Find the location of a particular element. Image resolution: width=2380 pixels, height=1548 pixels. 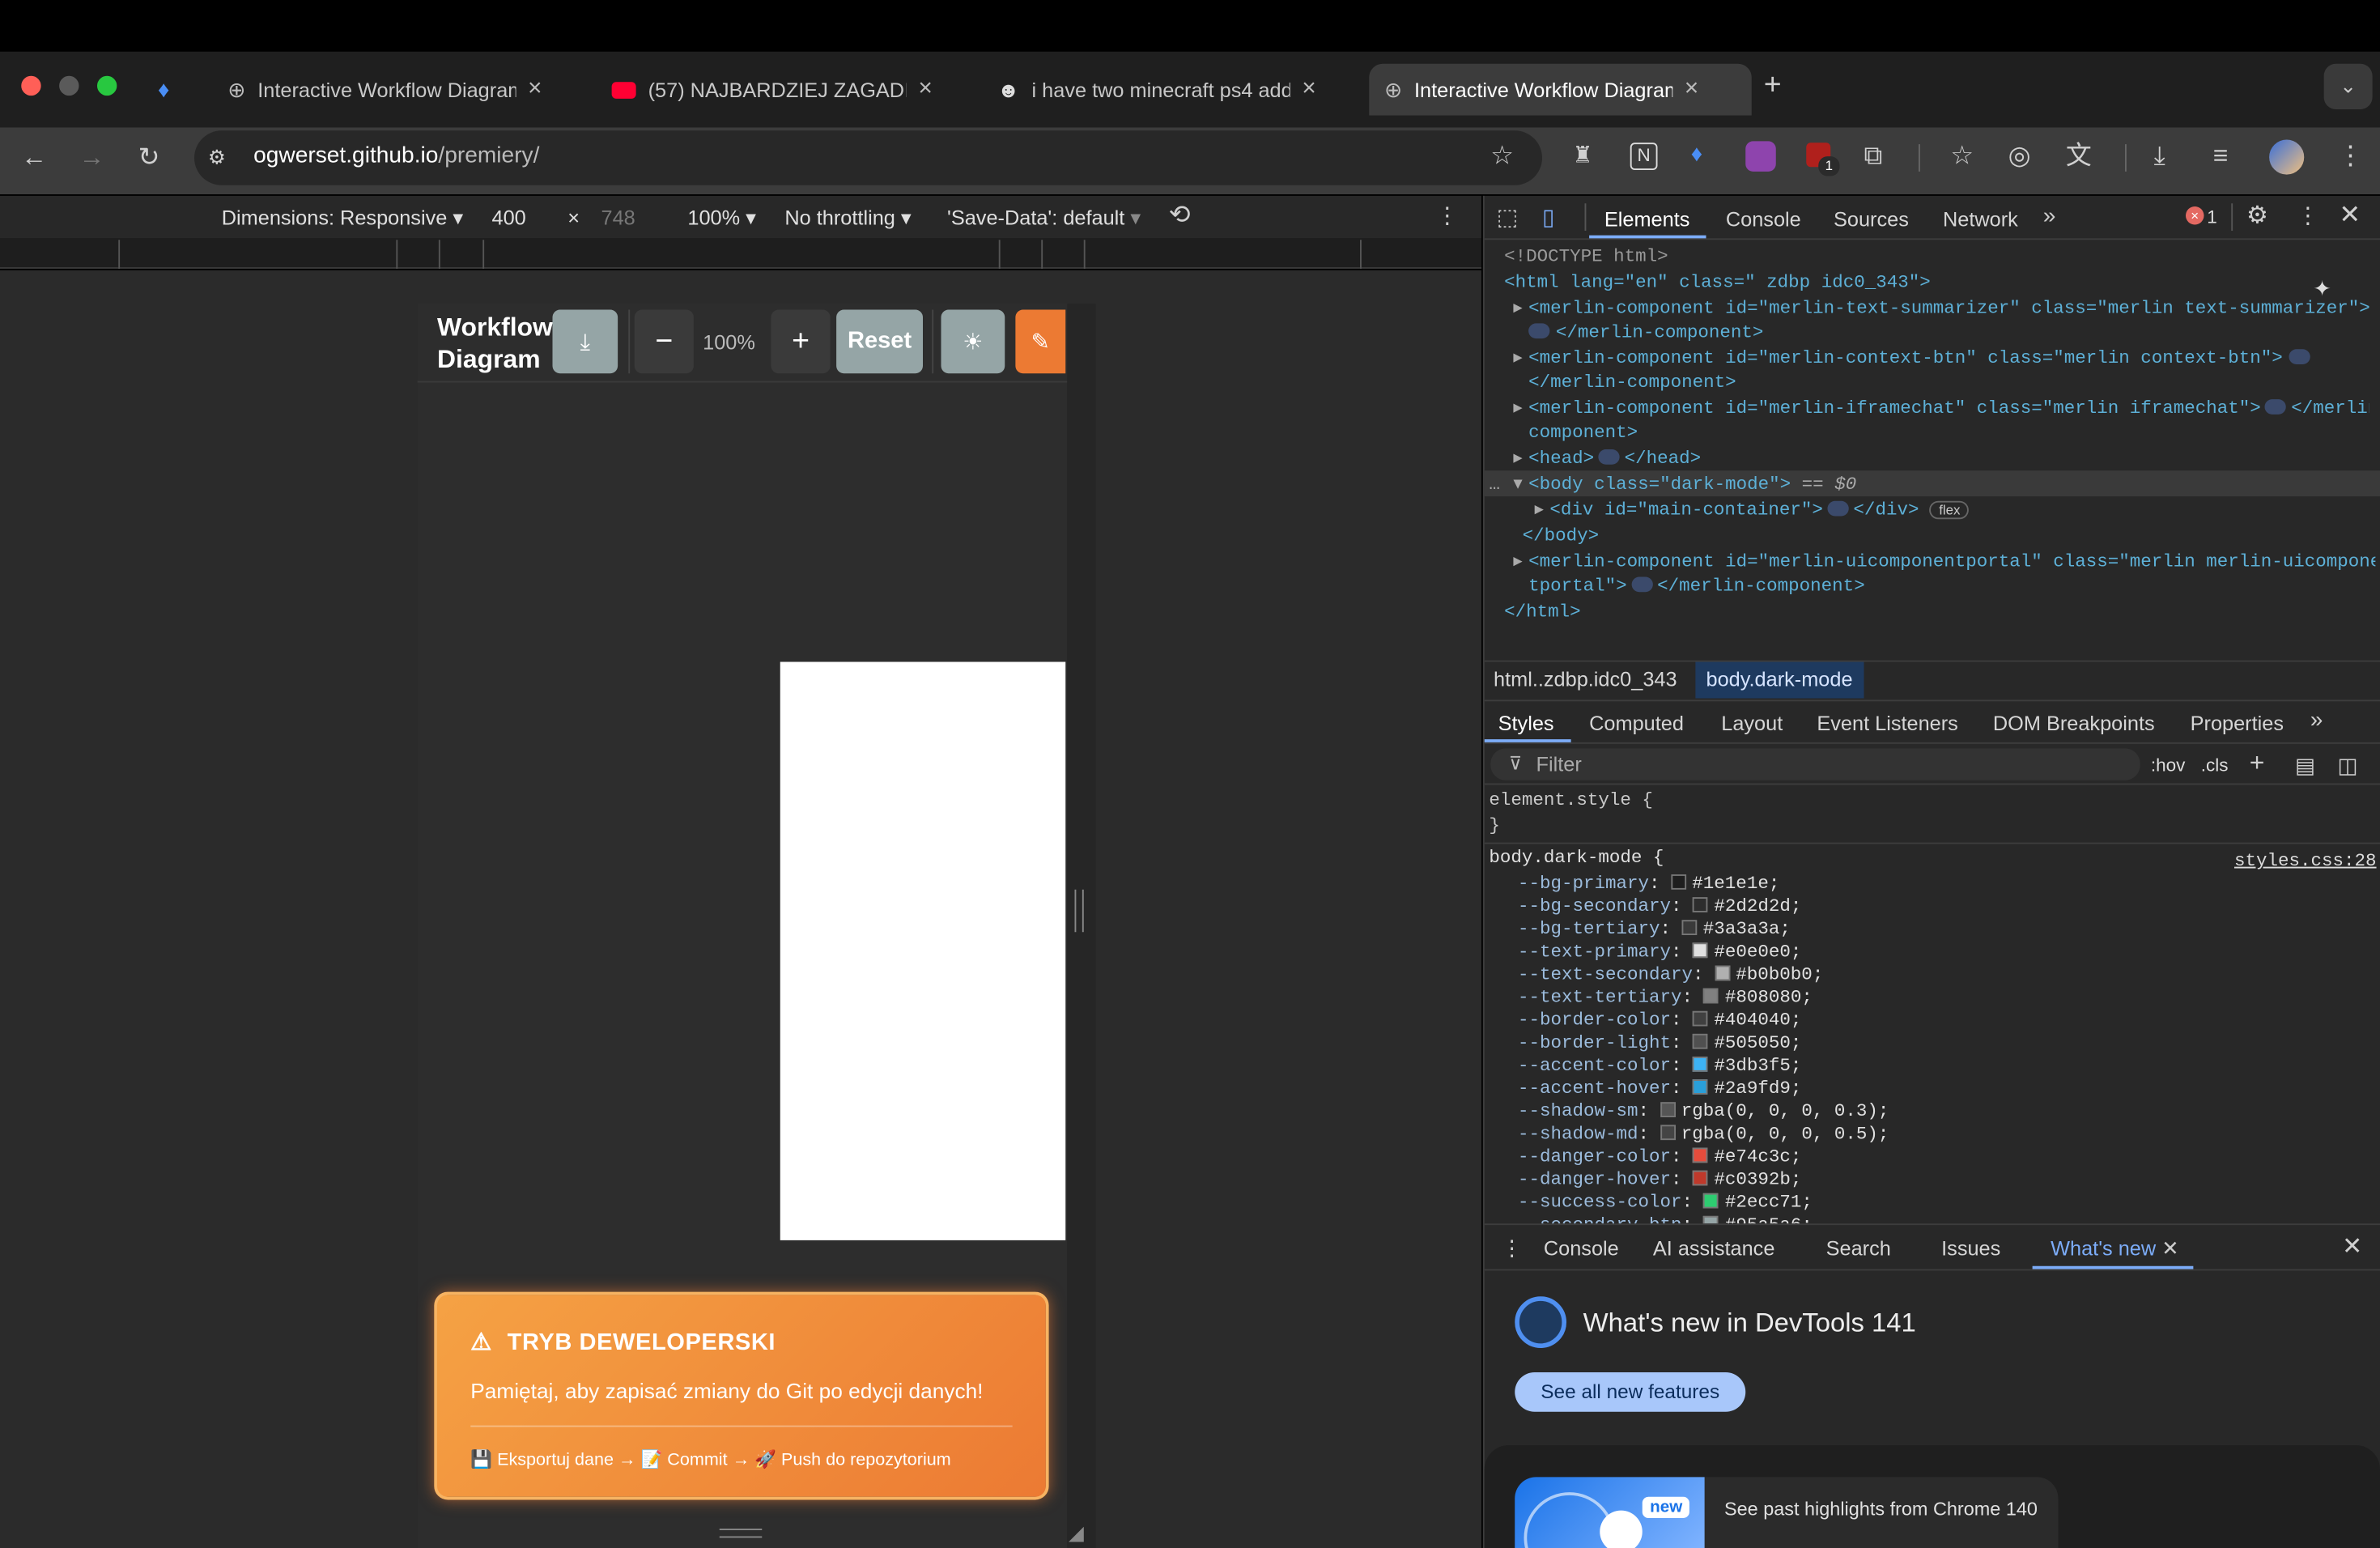

tab-workflow-1: ⊕ Interactive Workflow Diagram × is located at coordinates (403, 90).